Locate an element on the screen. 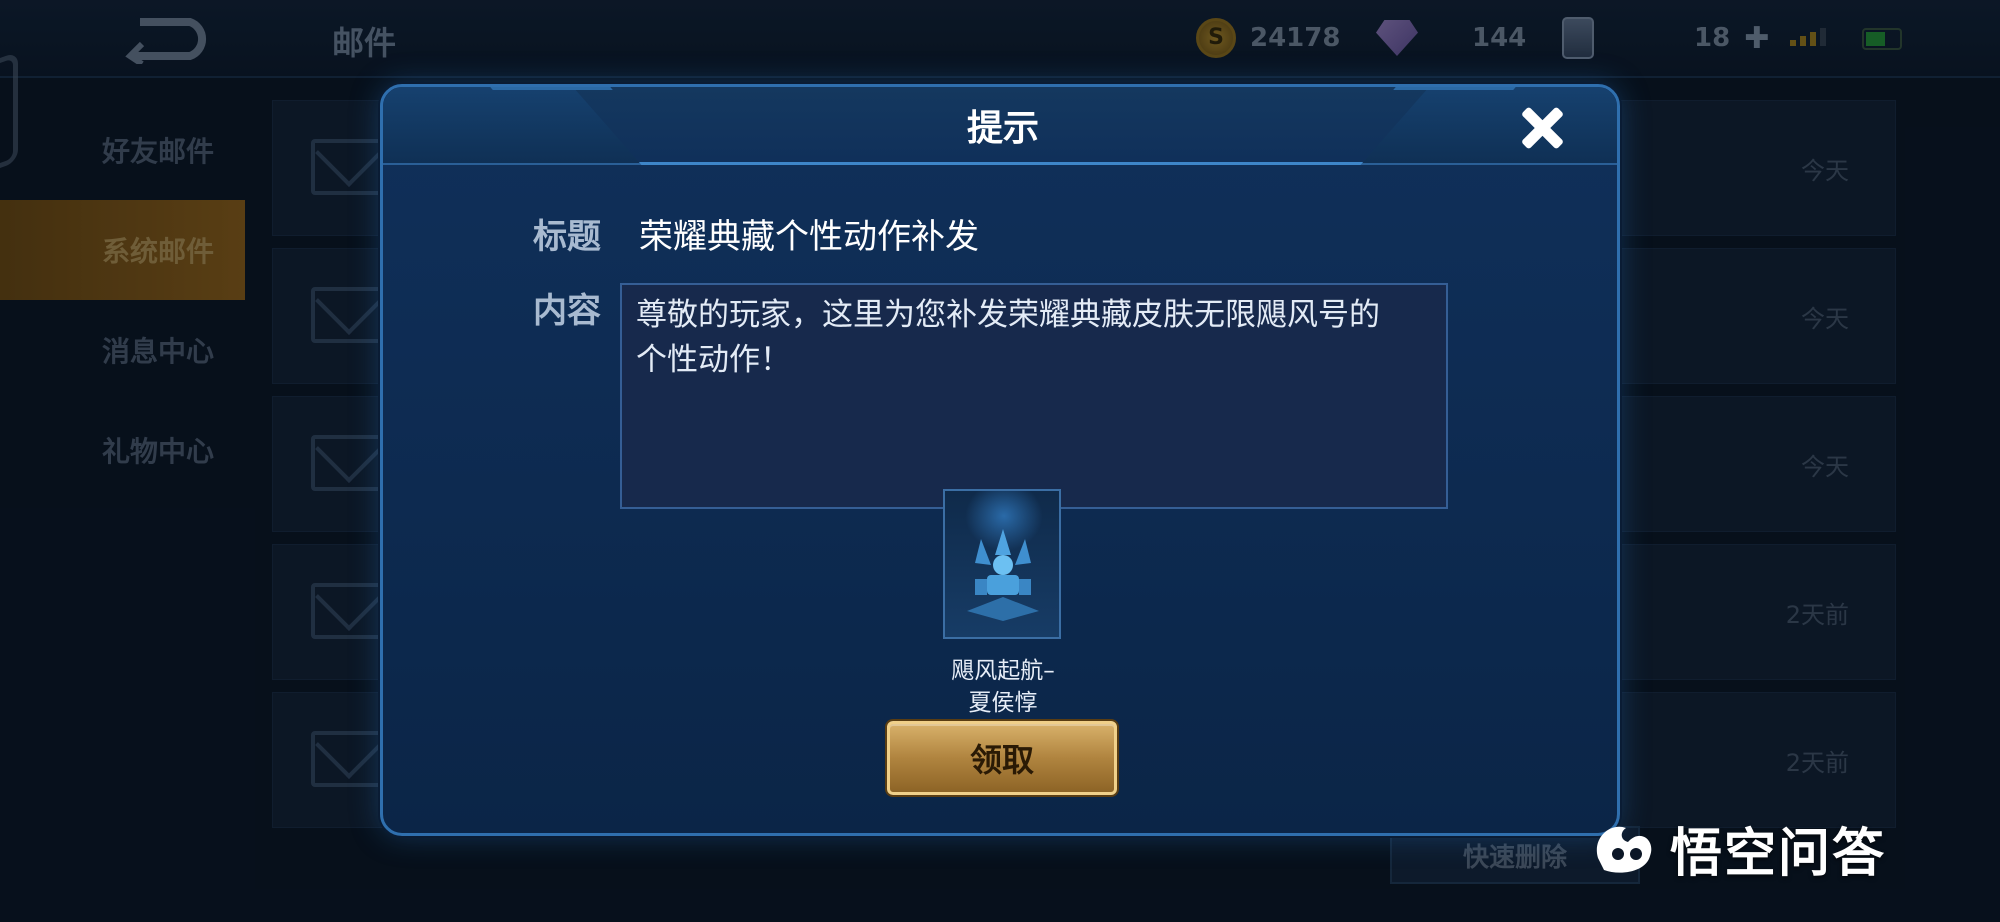 This screenshot has width=2000, height=922. reward-item is located at coordinates (1002, 564).